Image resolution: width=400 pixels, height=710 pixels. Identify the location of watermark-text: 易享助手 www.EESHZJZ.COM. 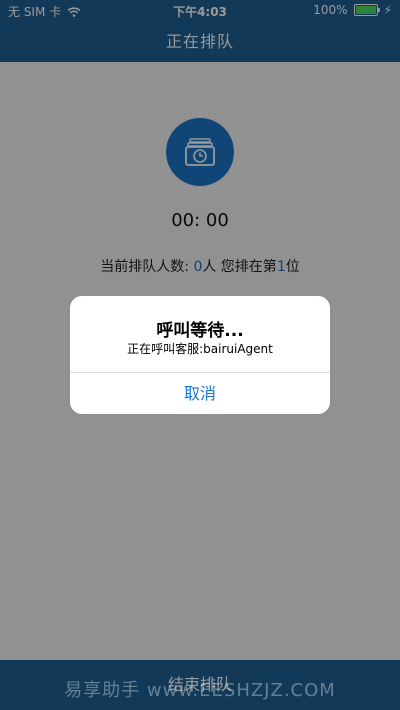
(200, 690).